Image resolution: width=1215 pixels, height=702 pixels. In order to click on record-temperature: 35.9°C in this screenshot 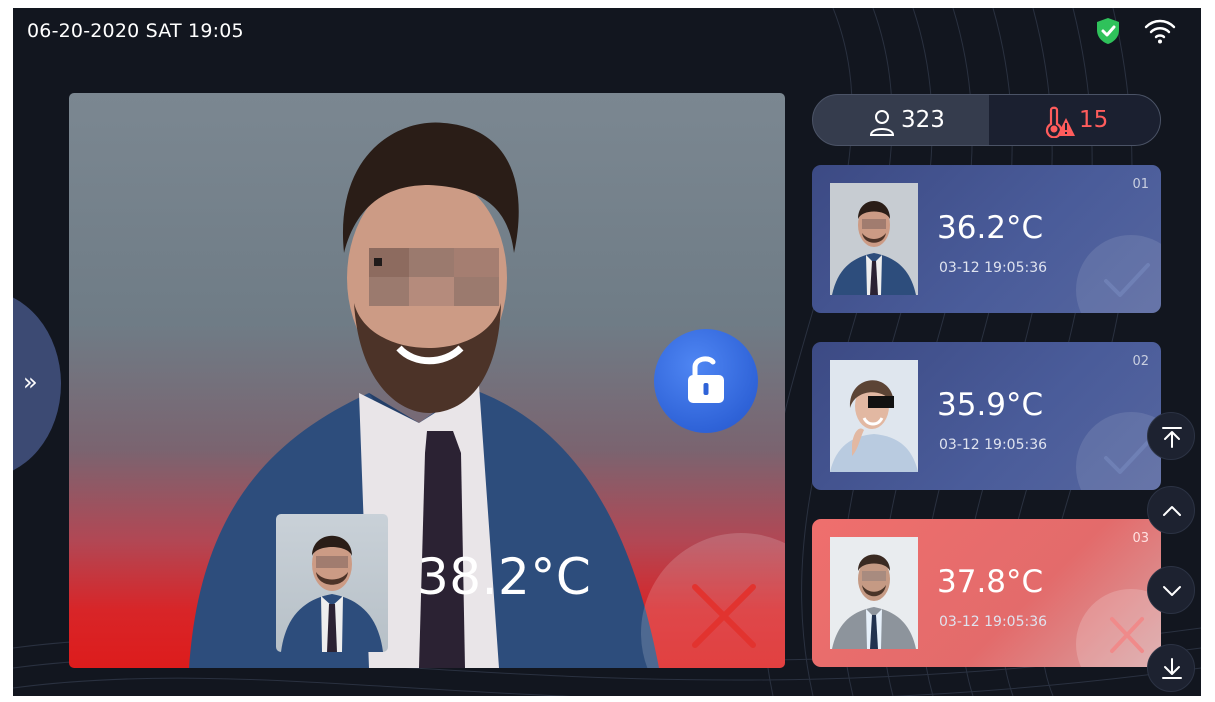, I will do `click(990, 405)`.